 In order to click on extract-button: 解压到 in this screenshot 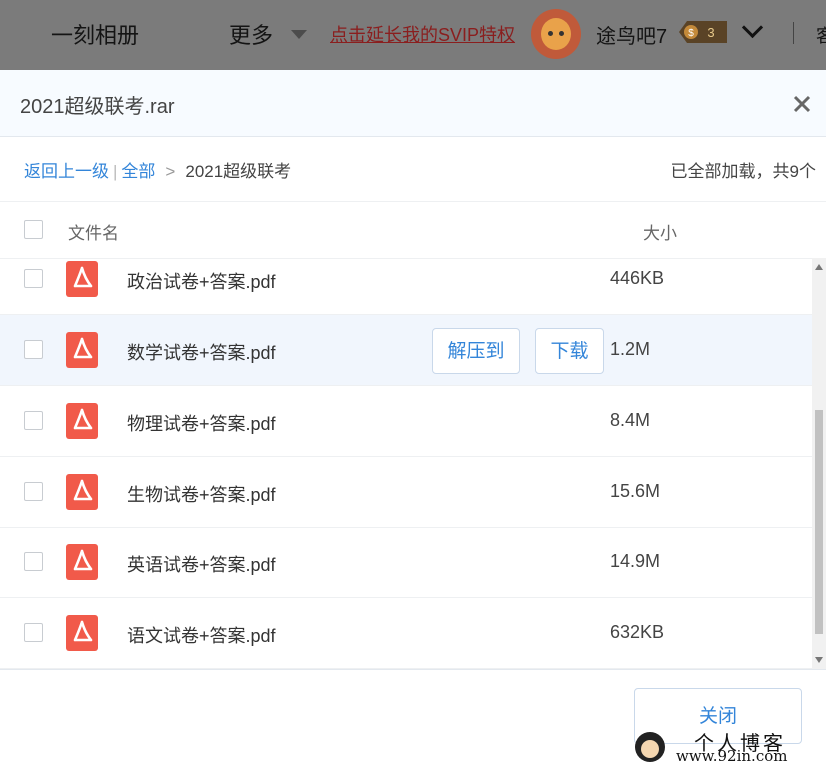, I will do `click(476, 351)`.